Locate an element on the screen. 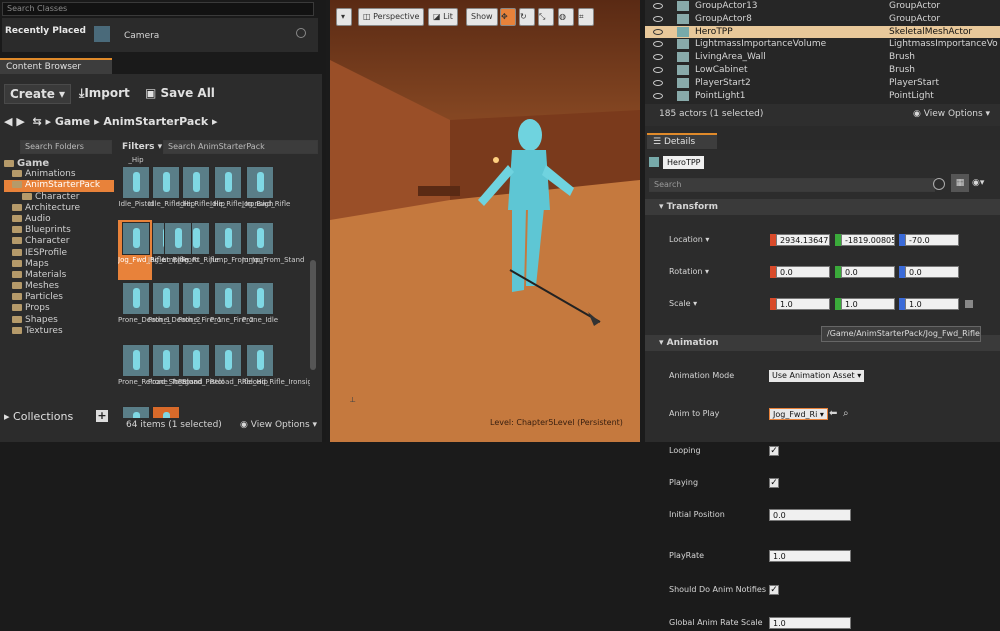 The width and height of the screenshot is (1000, 631). breadcrumb-game: Game is located at coordinates (72, 121).